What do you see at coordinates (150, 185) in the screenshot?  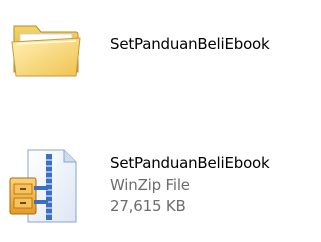 I see `file-type-label: WinZip File` at bounding box center [150, 185].